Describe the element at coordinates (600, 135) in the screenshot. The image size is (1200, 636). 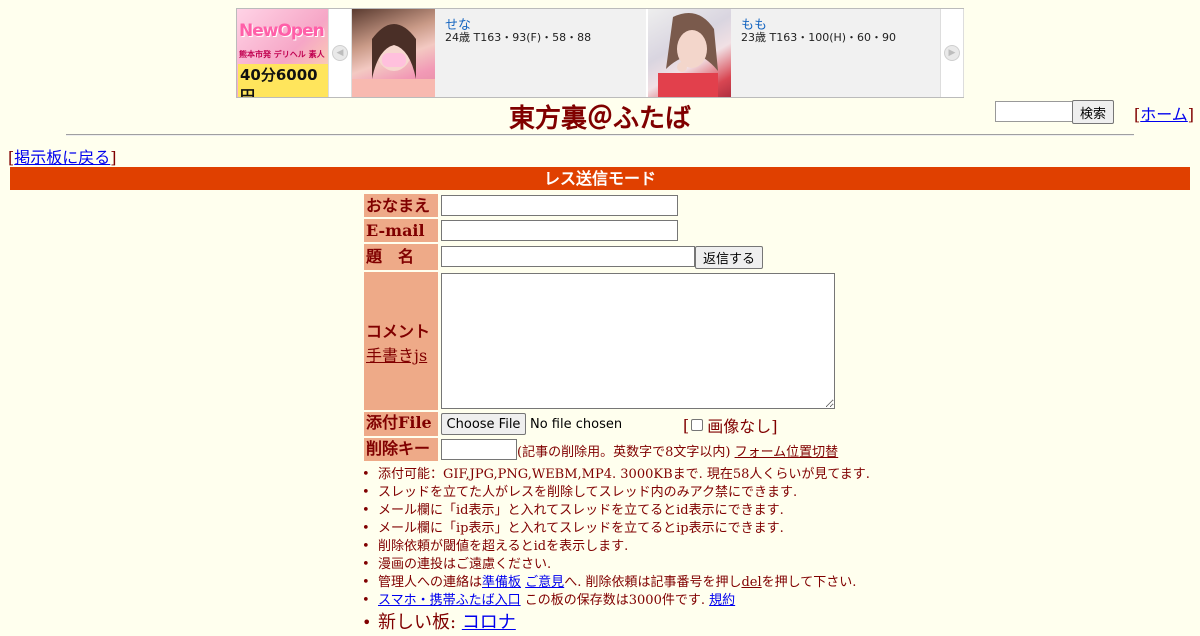
I see `header-divider` at that location.